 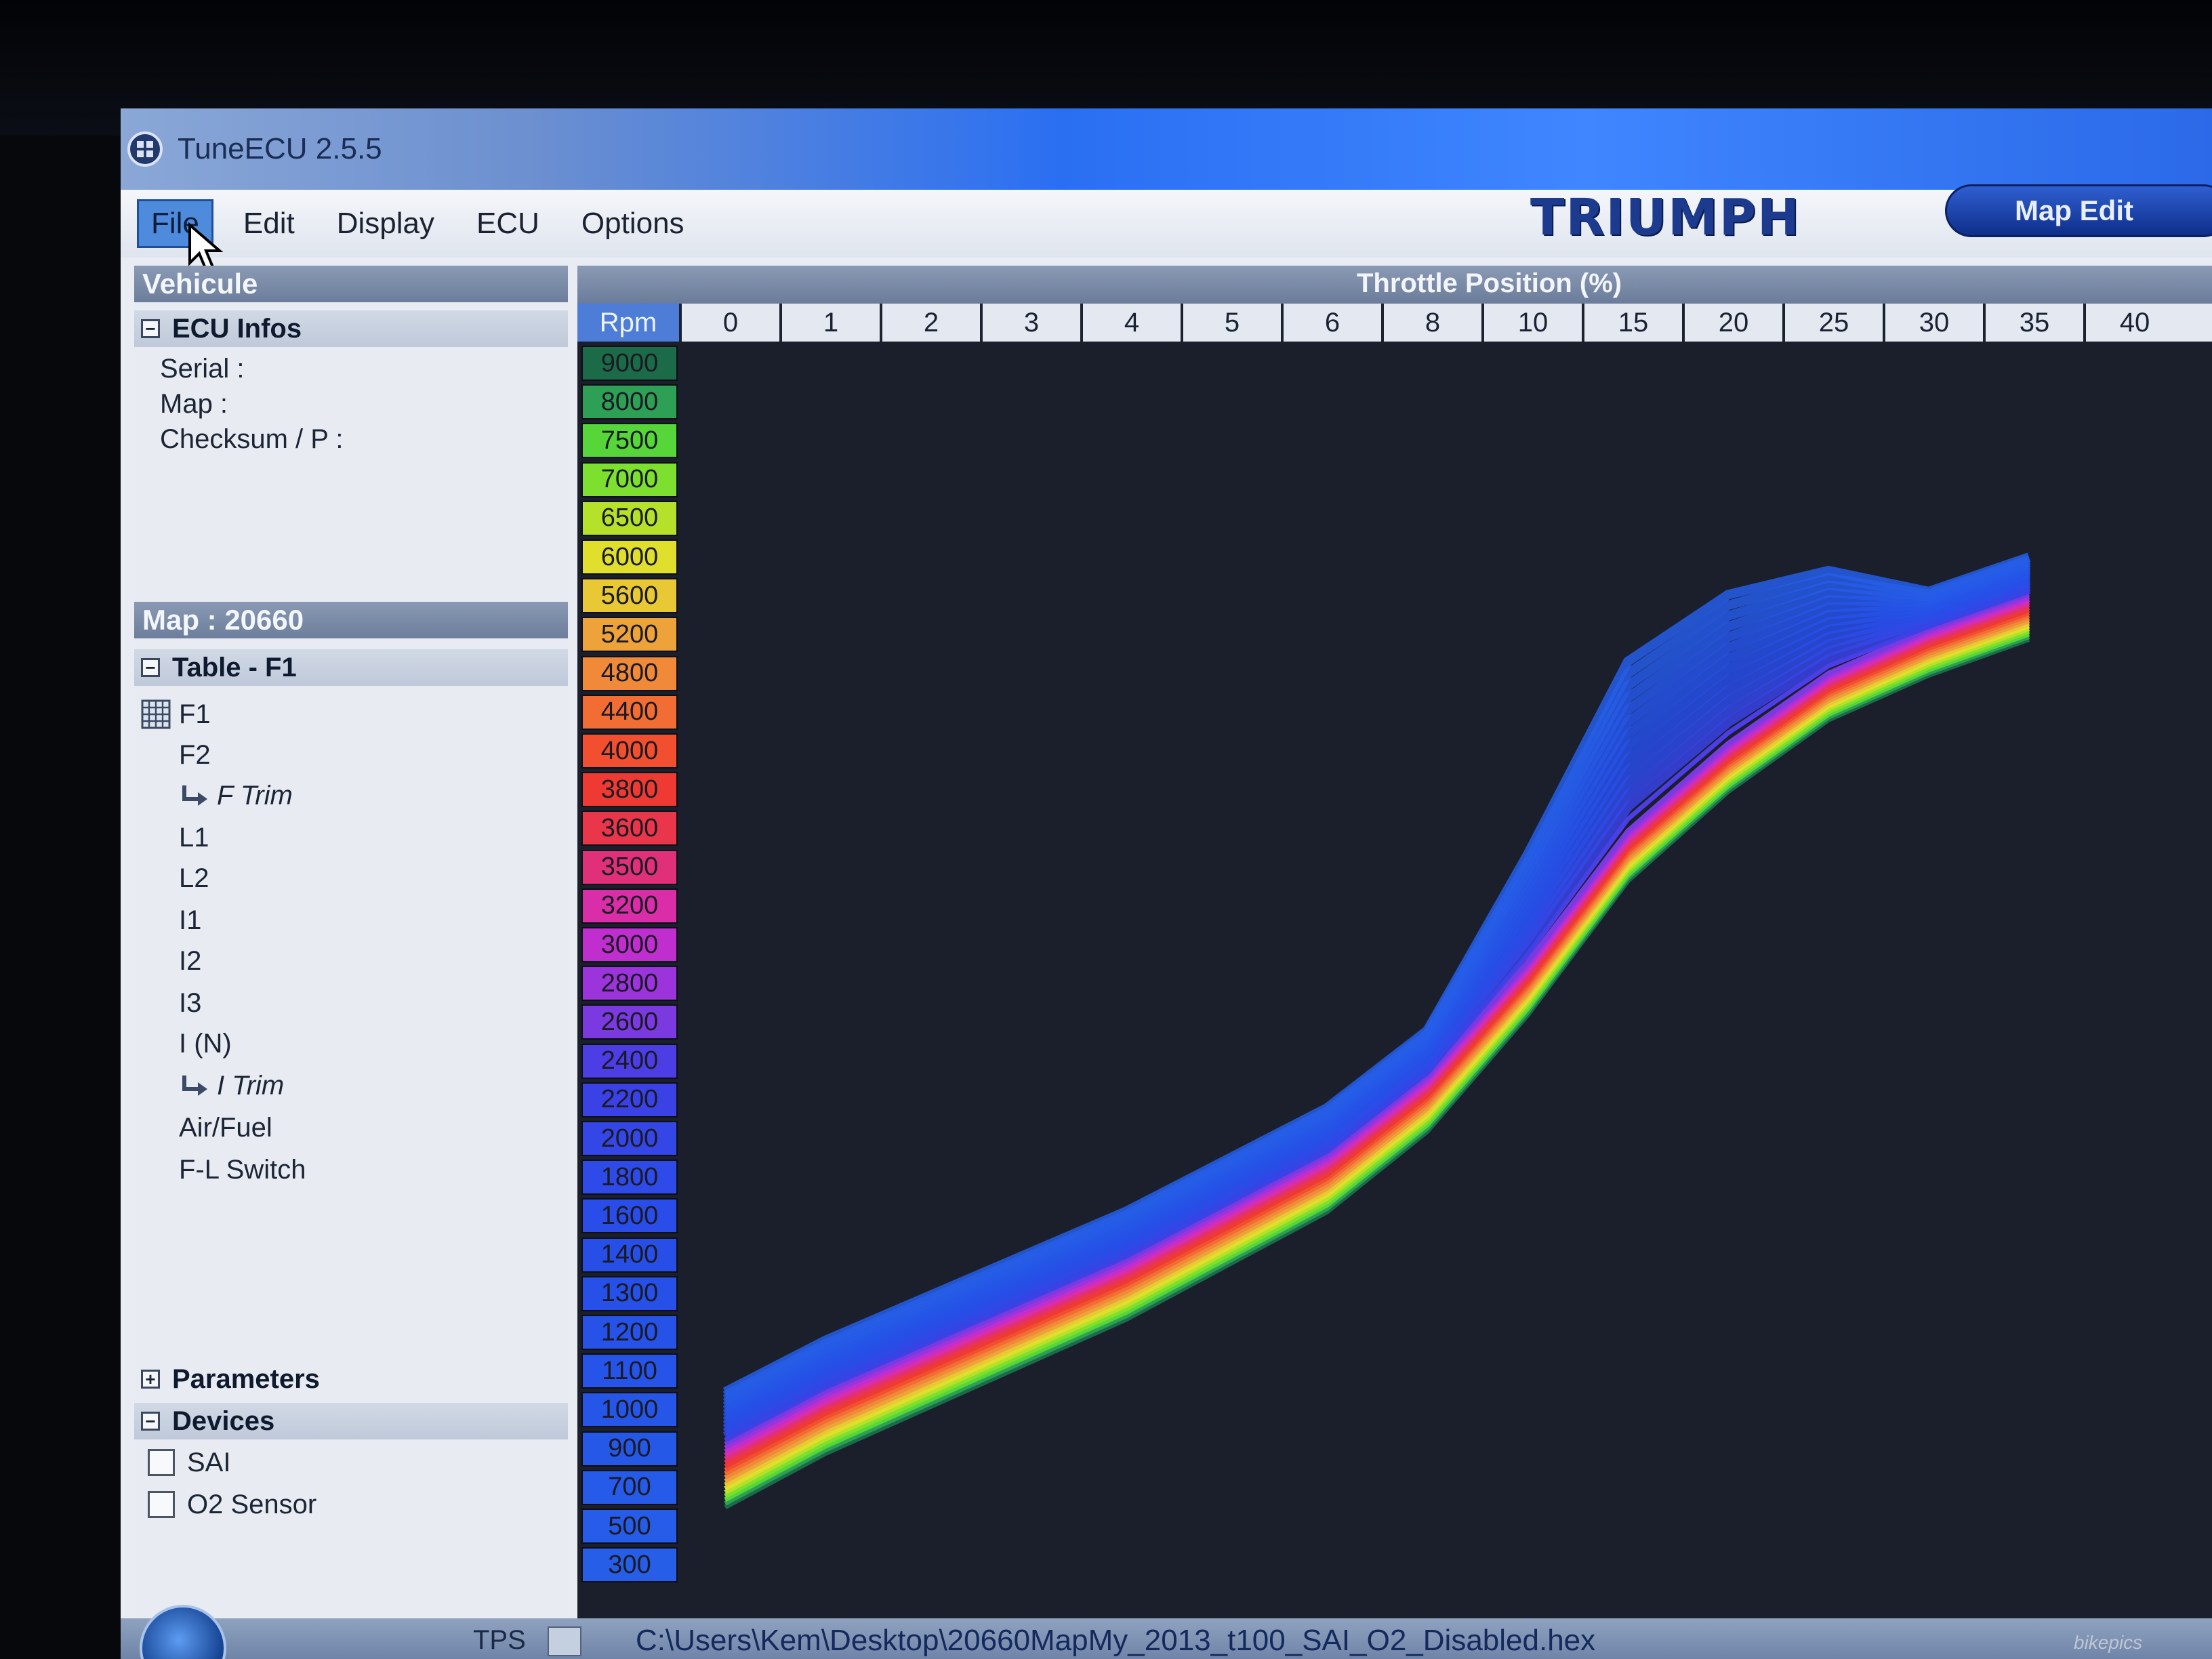 I want to click on rpm-cell-1300: 1300, so click(x=629, y=1293).